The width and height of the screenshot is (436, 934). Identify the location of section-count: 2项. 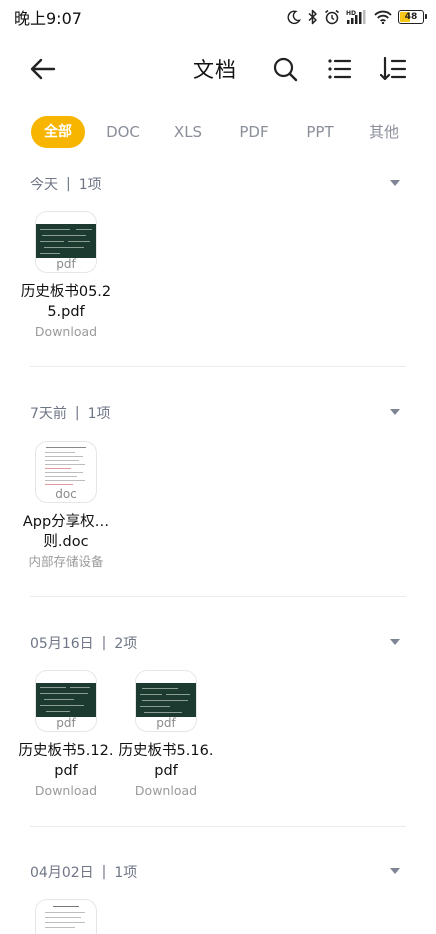
(126, 644).